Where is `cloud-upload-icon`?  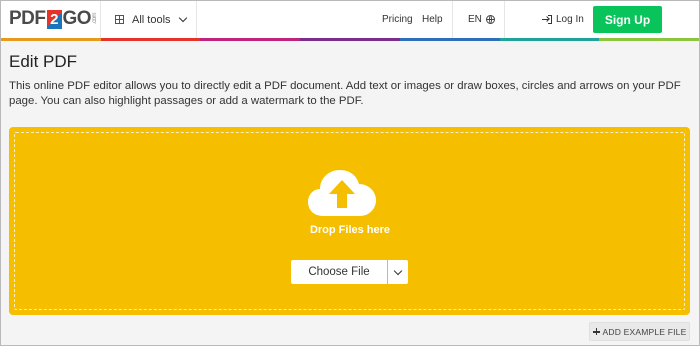
cloud-upload-icon is located at coordinates (342, 193).